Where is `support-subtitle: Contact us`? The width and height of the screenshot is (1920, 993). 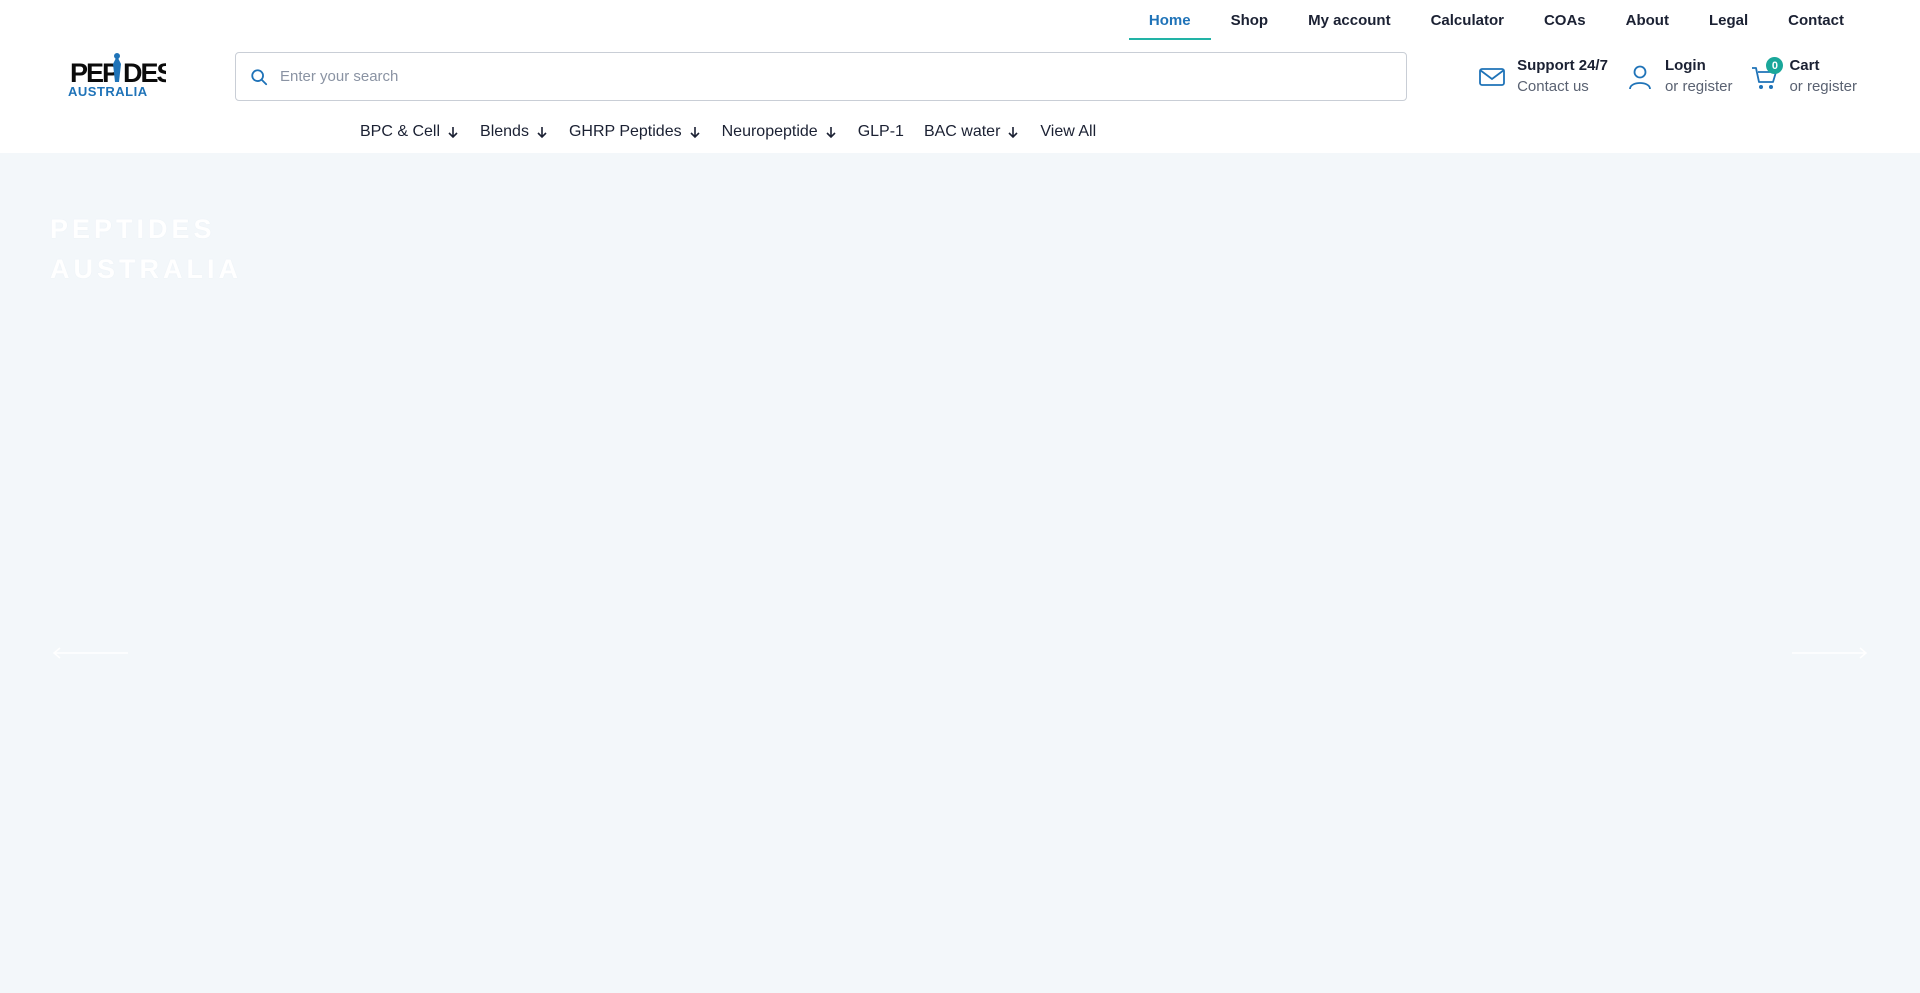 support-subtitle: Contact us is located at coordinates (1553, 86).